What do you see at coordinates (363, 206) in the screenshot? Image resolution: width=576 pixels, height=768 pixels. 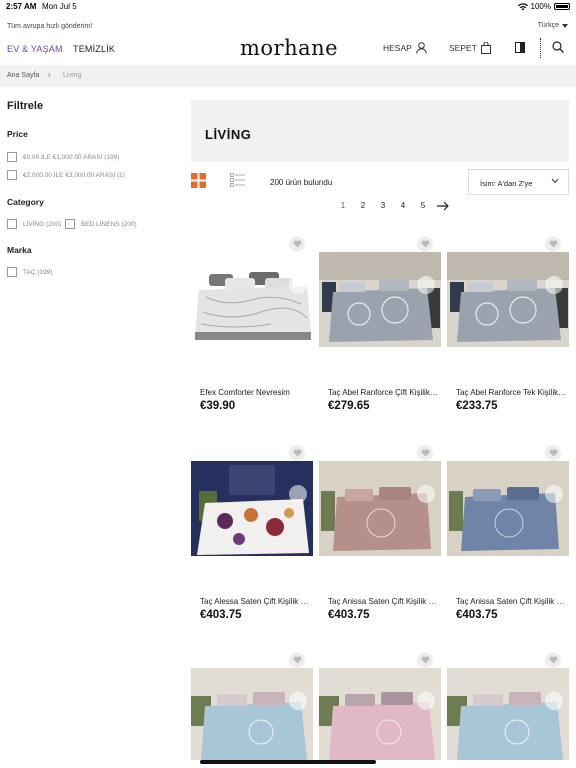 I see `page-2: 2` at bounding box center [363, 206].